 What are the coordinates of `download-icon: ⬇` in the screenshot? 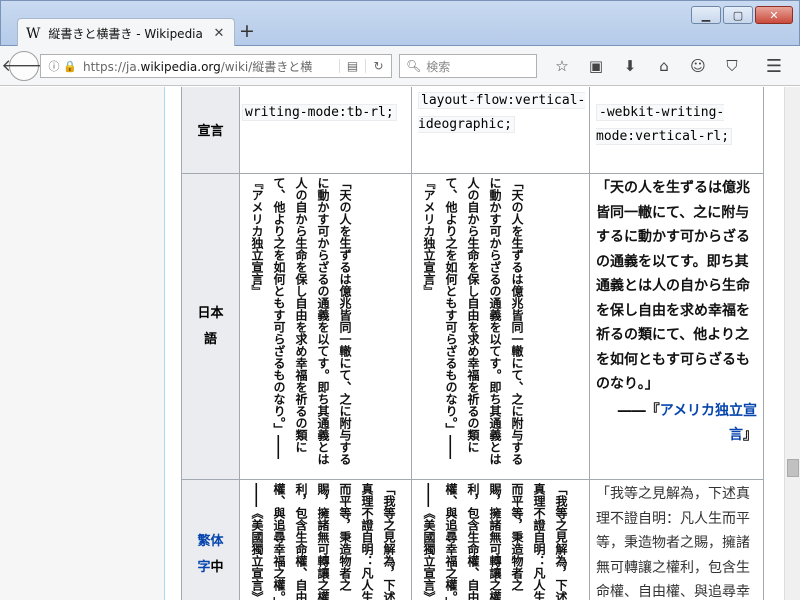 It's located at (630, 66).